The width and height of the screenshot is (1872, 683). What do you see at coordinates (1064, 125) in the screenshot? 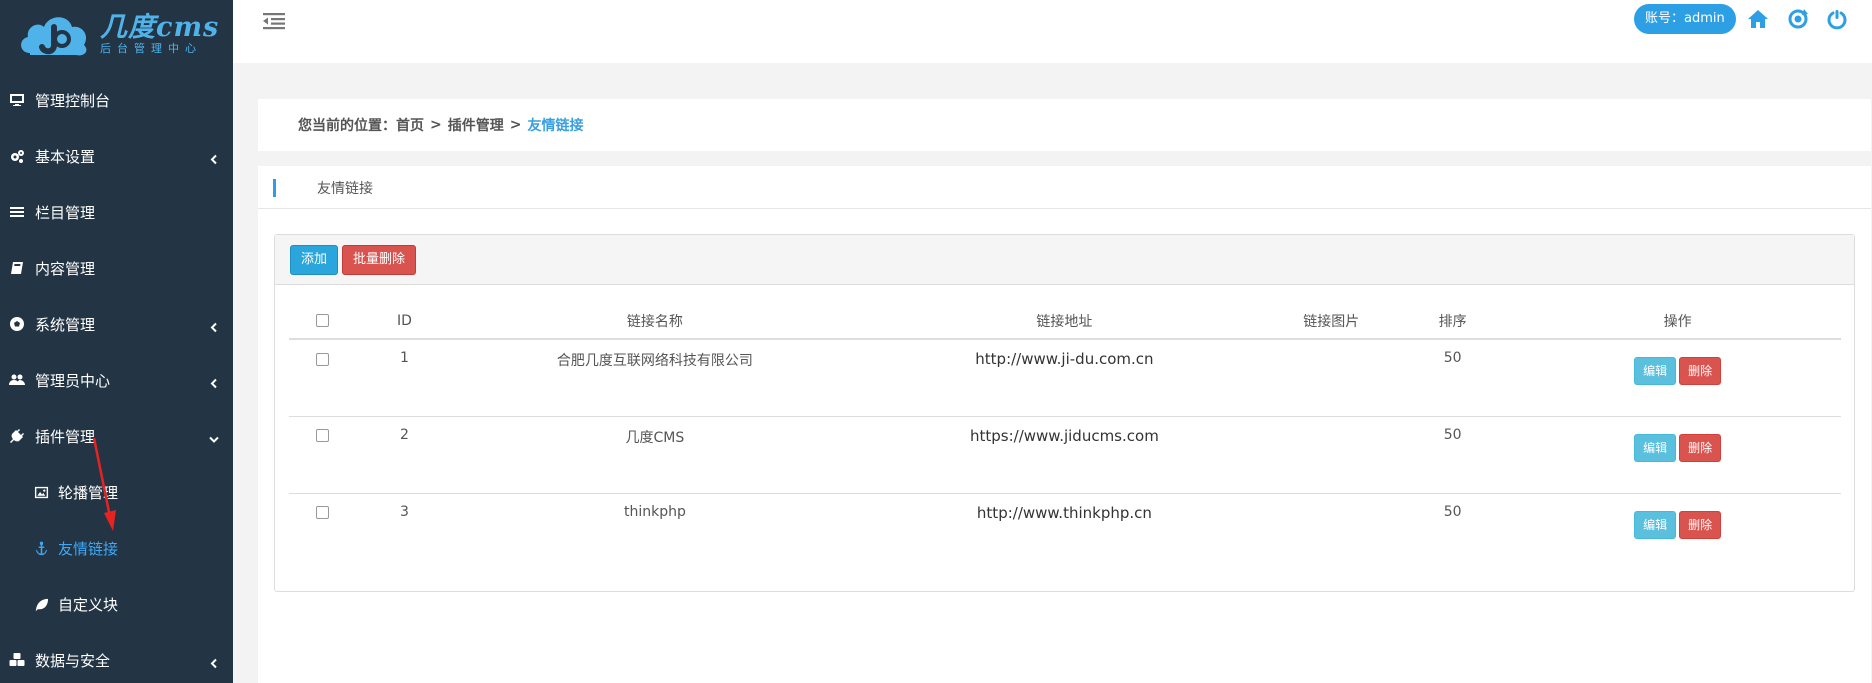
I see `breadcrumb: 您当前的位置： 首页 > 插件管理 > 友情链接` at bounding box center [1064, 125].